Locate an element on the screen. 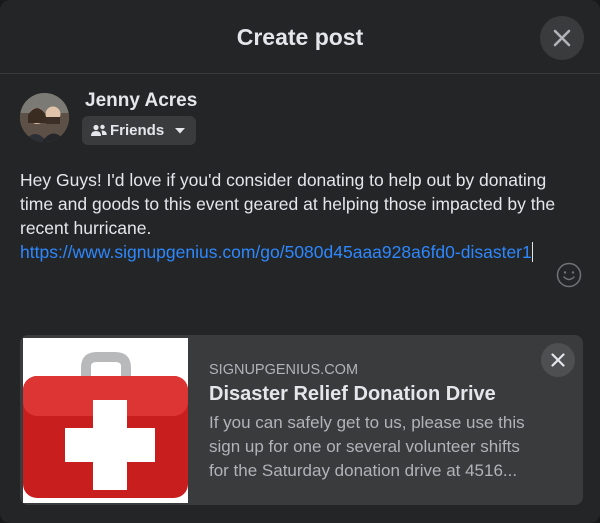  close-dialog-button is located at coordinates (562, 38).